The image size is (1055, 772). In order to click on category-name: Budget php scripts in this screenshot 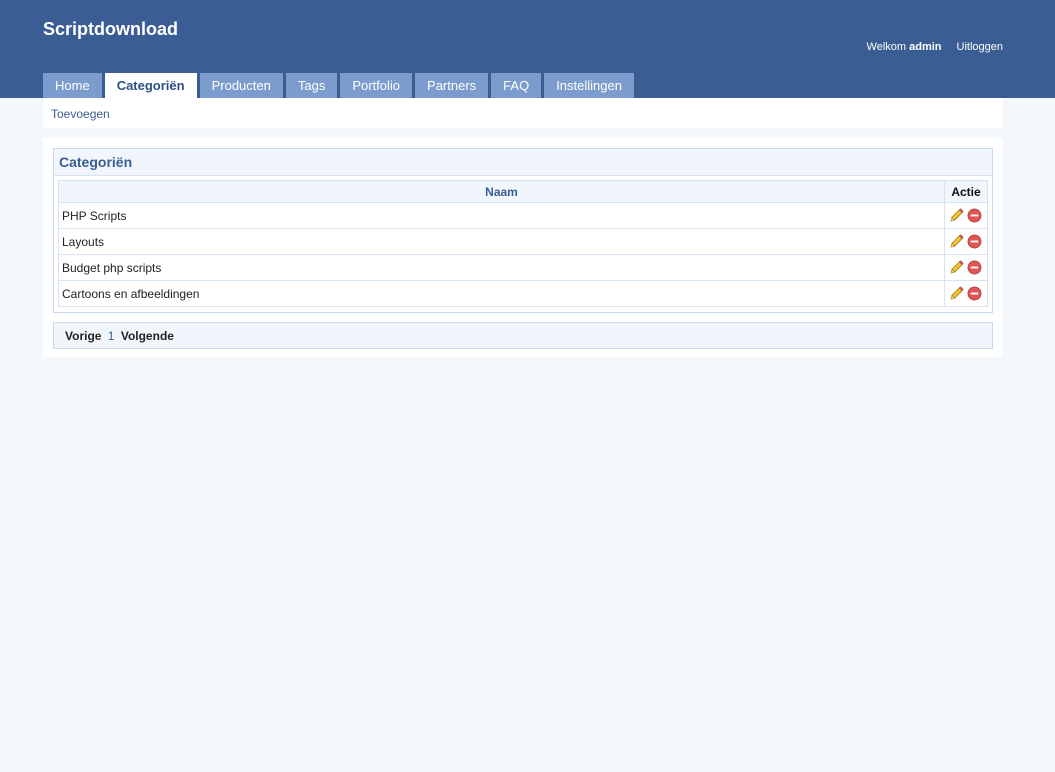, I will do `click(501, 267)`.